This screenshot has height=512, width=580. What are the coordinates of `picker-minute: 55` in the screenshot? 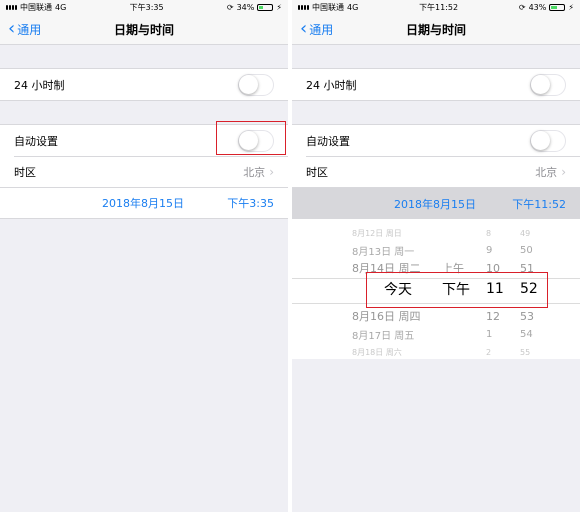 It's located at (525, 352).